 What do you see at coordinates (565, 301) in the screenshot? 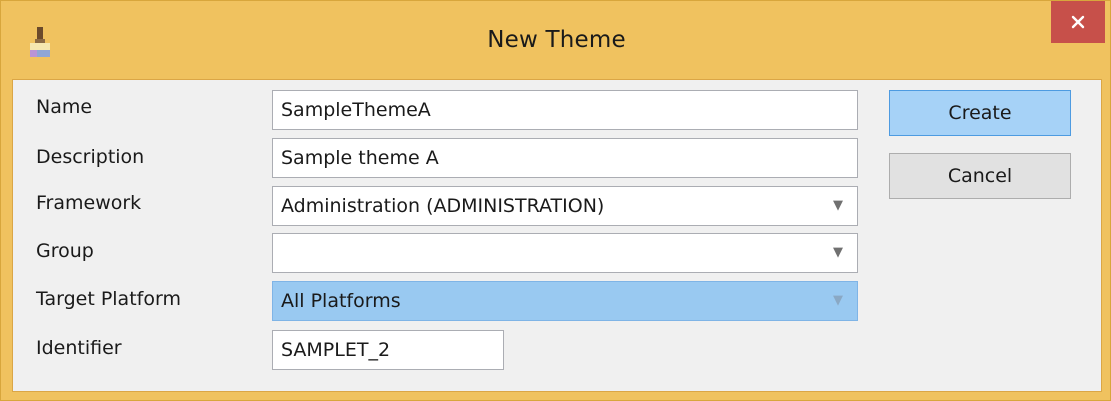
I see `target-platform-select: All Platforms ▼` at bounding box center [565, 301].